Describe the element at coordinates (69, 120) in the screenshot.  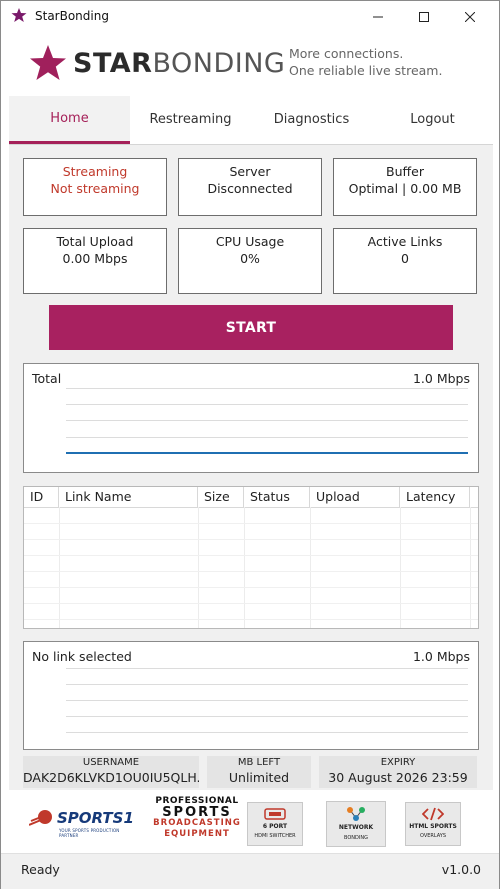
I see `tab-home: Home` at that location.